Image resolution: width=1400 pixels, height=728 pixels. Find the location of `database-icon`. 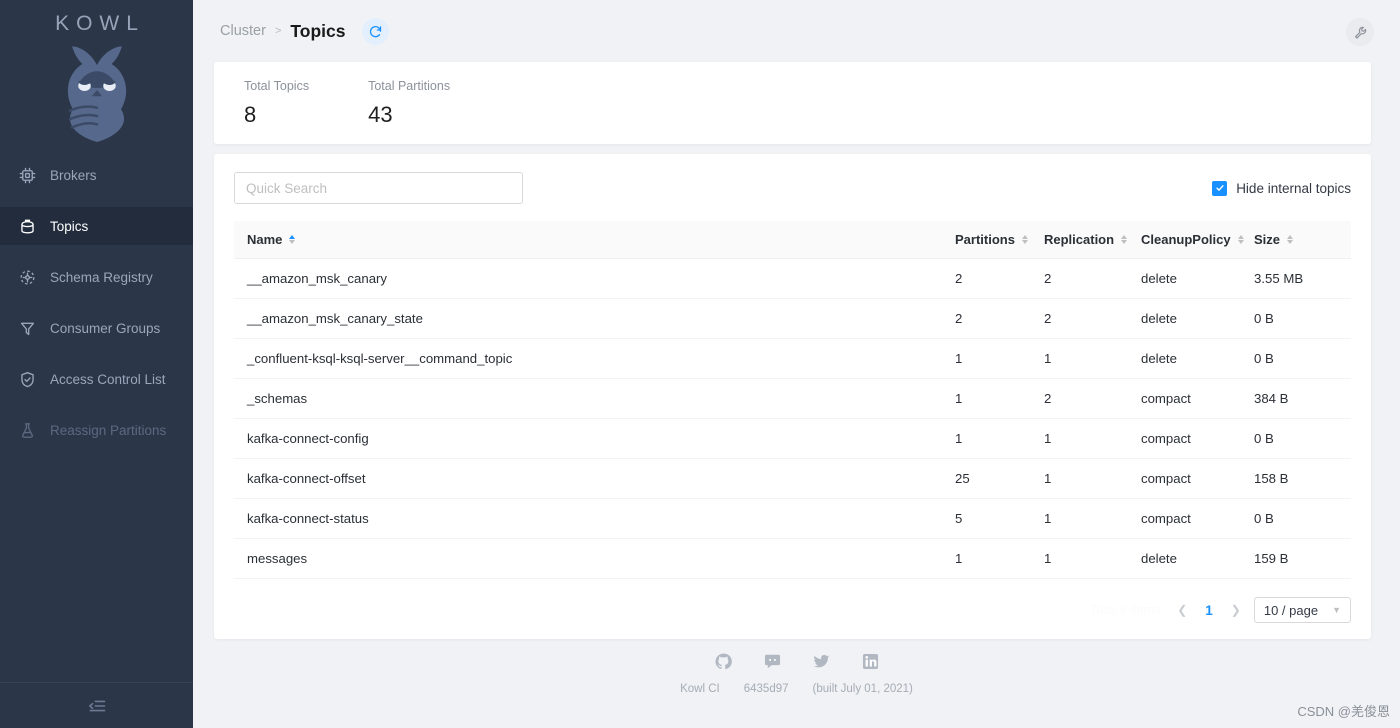

database-icon is located at coordinates (27, 226).